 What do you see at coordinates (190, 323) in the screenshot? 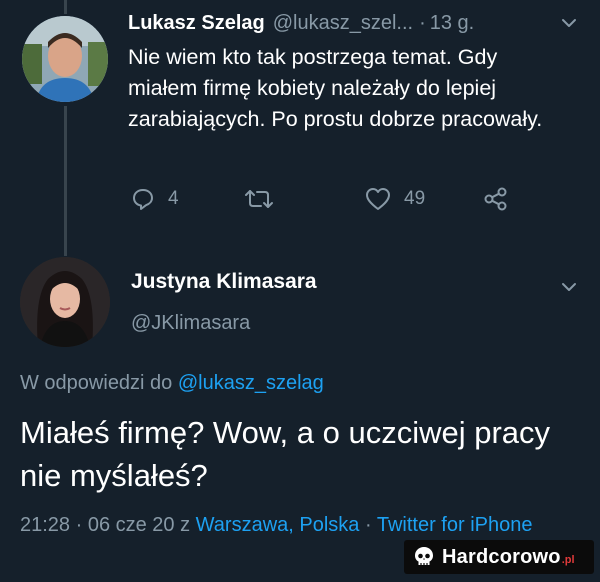
I see `author-handle: @JKlimasara` at bounding box center [190, 323].